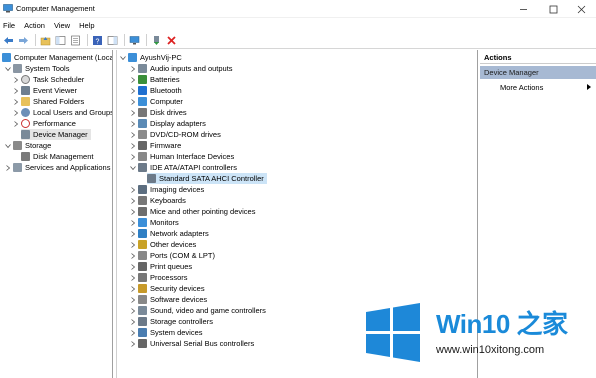  I want to click on menu-view: View, so click(62, 25).